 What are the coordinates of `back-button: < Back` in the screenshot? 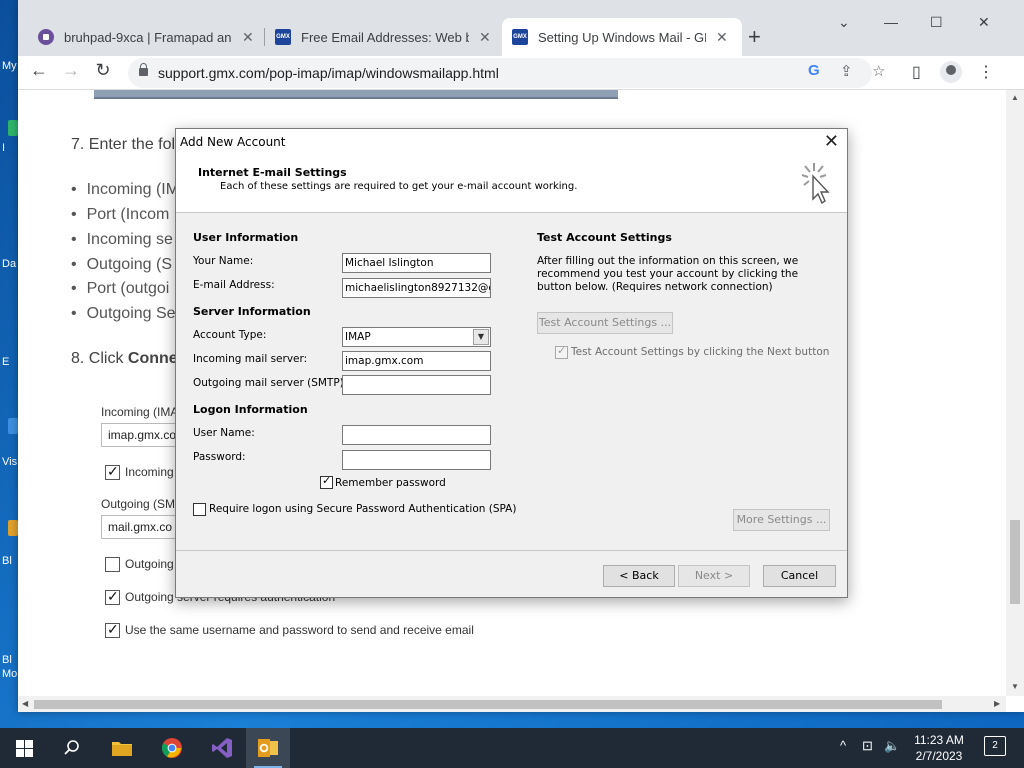 It's located at (639, 576).